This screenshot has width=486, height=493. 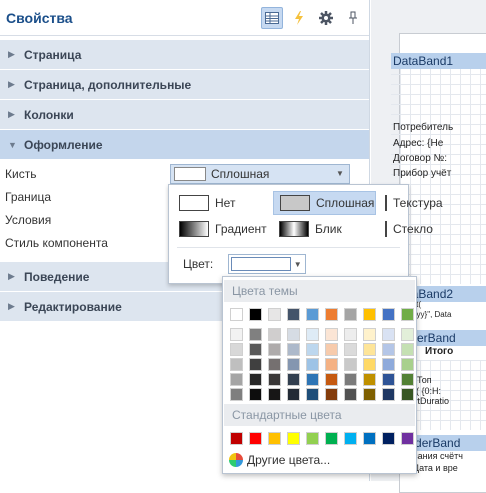 What do you see at coordinates (184, 85) in the screenshot?
I see `section-page-extra: ▶ Страница, дополнительные` at bounding box center [184, 85].